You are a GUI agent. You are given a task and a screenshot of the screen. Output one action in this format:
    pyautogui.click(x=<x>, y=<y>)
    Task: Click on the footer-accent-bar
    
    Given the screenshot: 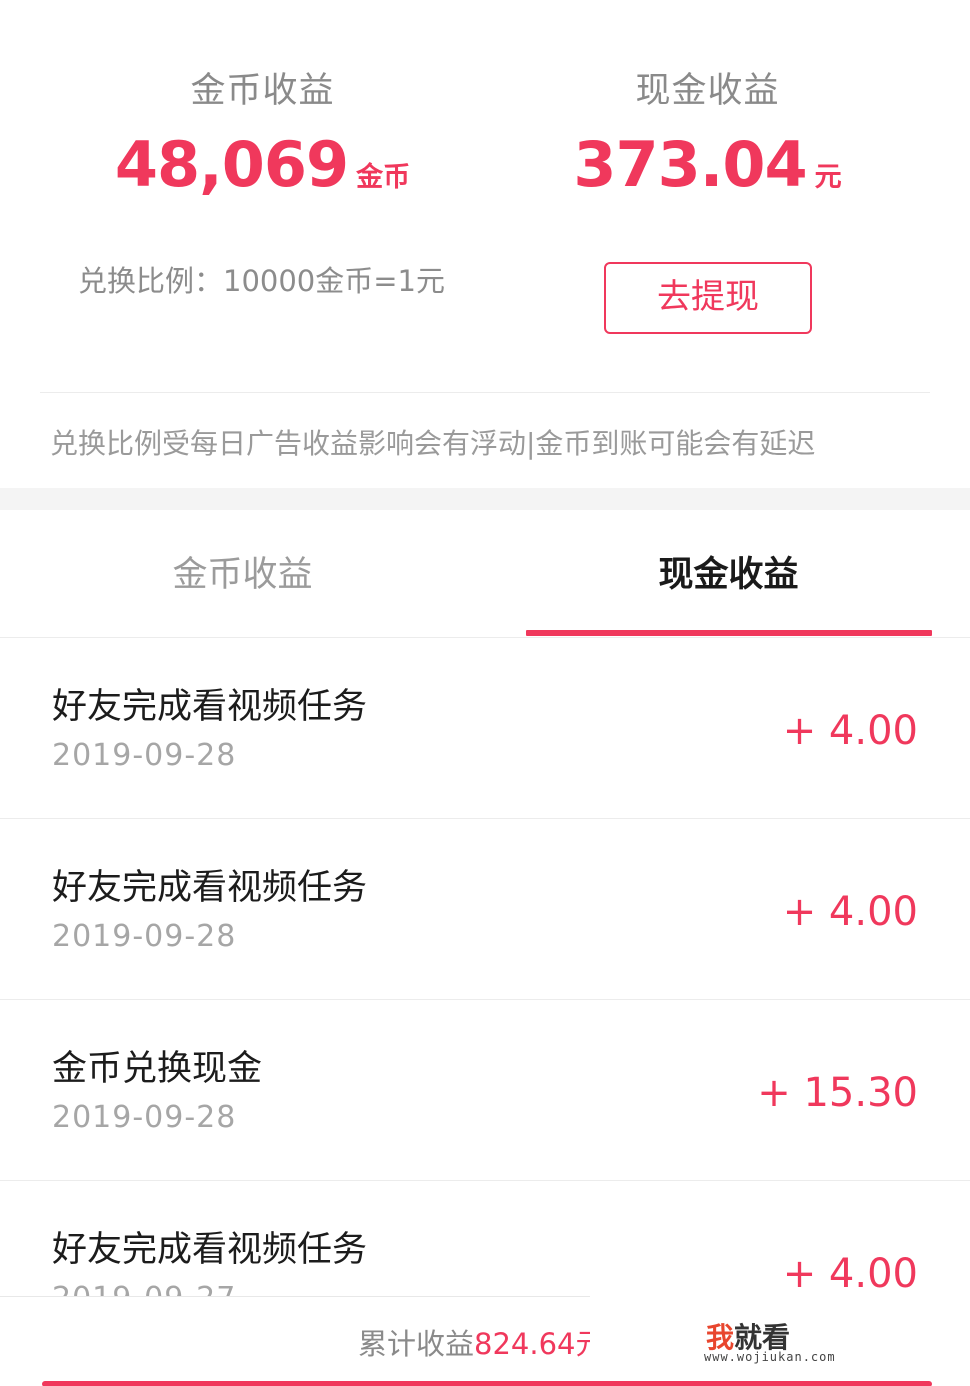 What is the action you would take?
    pyautogui.click(x=487, y=1383)
    